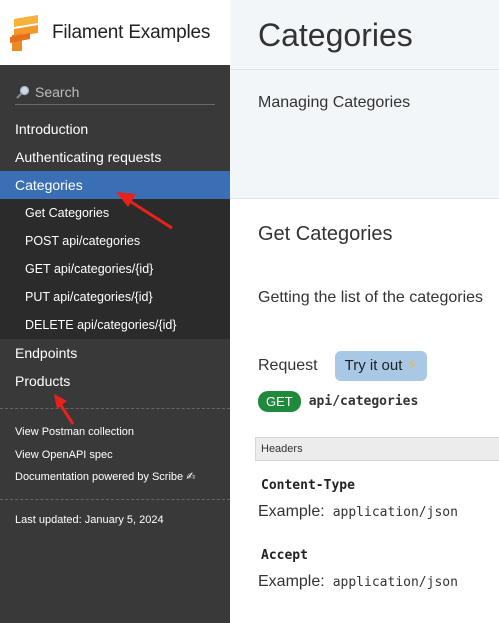 Image resolution: width=499 pixels, height=623 pixels. I want to click on try-it-out-button: Try it out ⚡, so click(381, 366).